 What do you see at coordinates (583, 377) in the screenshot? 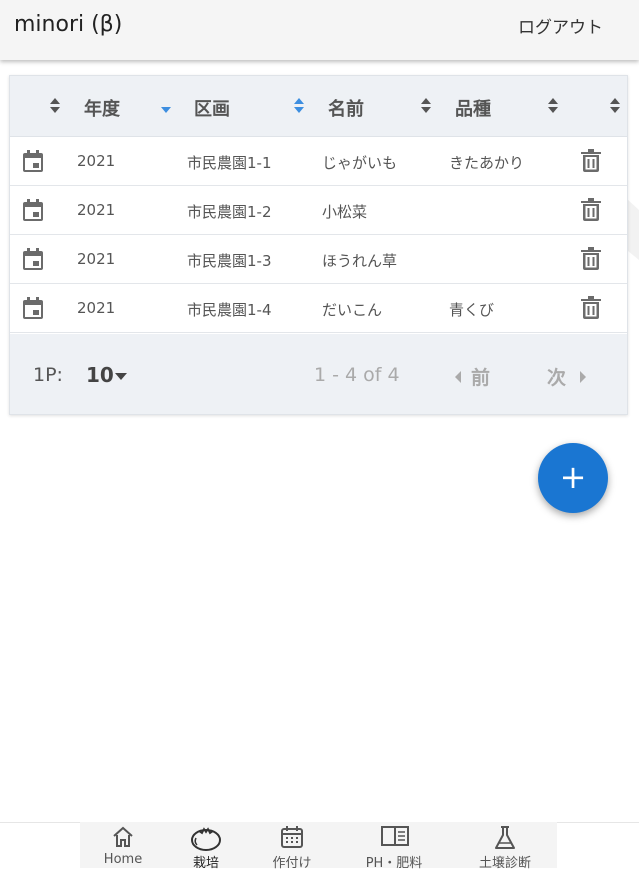
I see `chevron-right-icon` at bounding box center [583, 377].